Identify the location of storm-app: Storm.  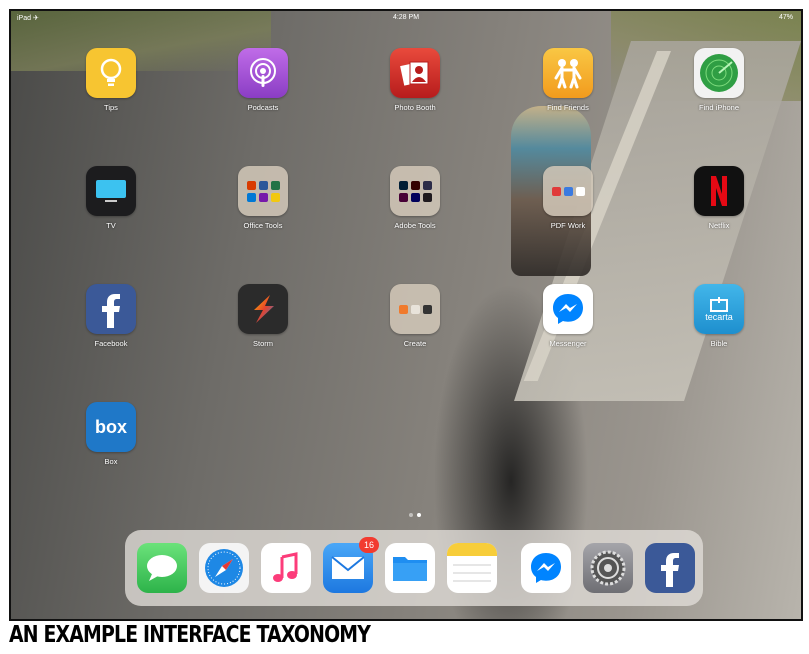
(263, 316).